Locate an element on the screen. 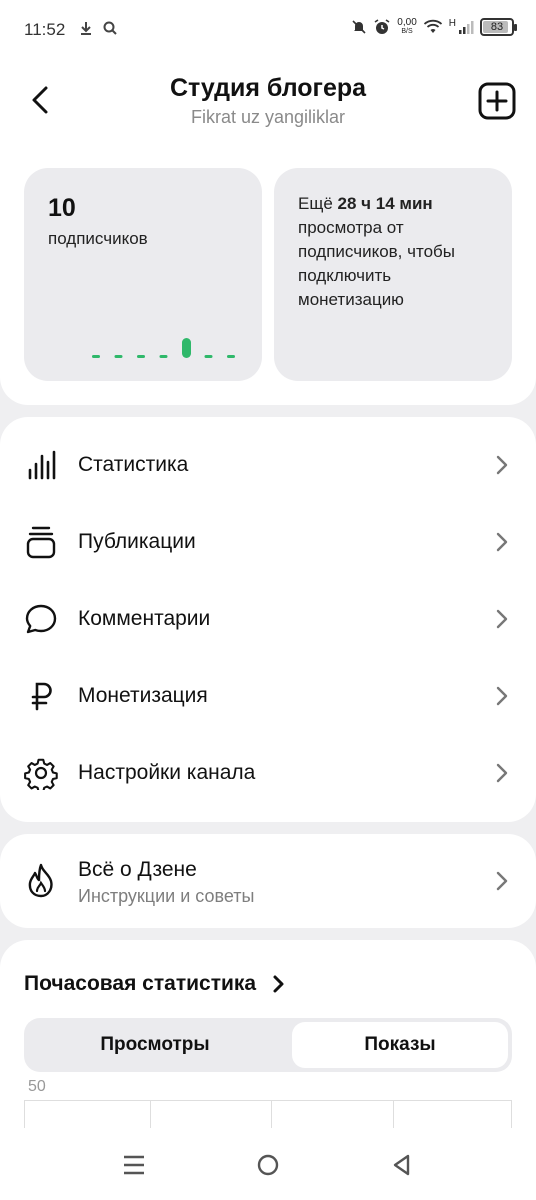 The height and width of the screenshot is (1200, 536). search-icon is located at coordinates (110, 28).